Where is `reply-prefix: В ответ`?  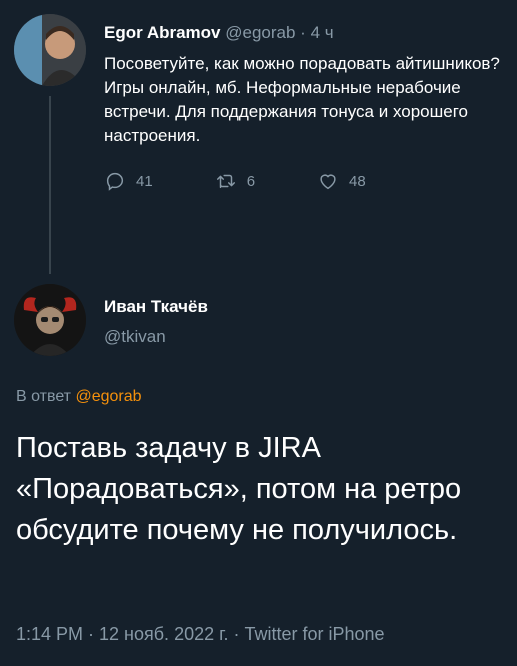 reply-prefix: В ответ is located at coordinates (44, 396).